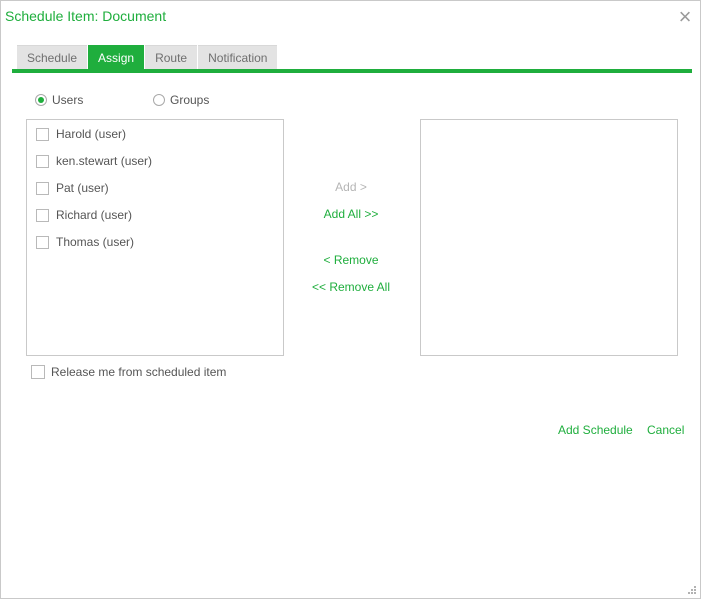 The width and height of the screenshot is (701, 599). What do you see at coordinates (95, 242) in the screenshot?
I see `item-label: Thomas (user)` at bounding box center [95, 242].